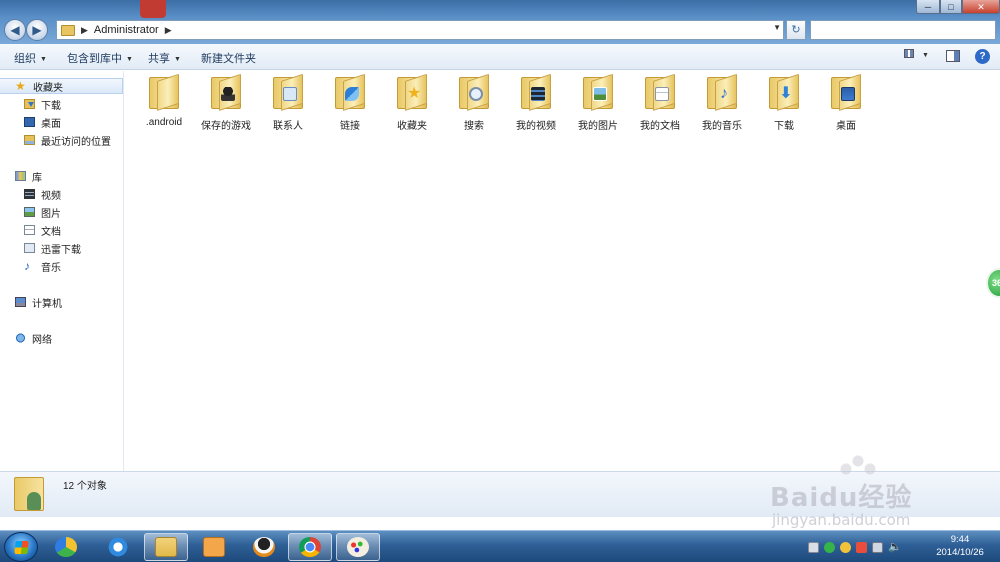 This screenshot has height=562, width=1000. What do you see at coordinates (846, 92) in the screenshot?
I see `desktop-folder-icon` at bounding box center [846, 92].